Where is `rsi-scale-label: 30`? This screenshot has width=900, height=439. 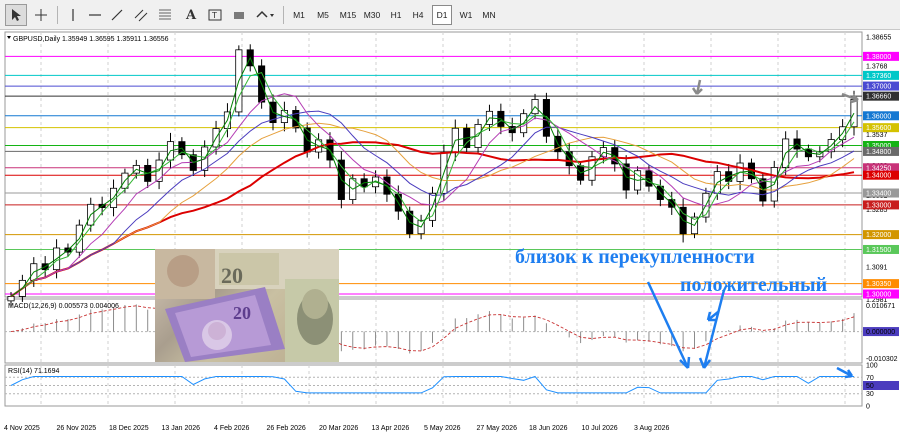 rsi-scale-label: 30 is located at coordinates (870, 394).